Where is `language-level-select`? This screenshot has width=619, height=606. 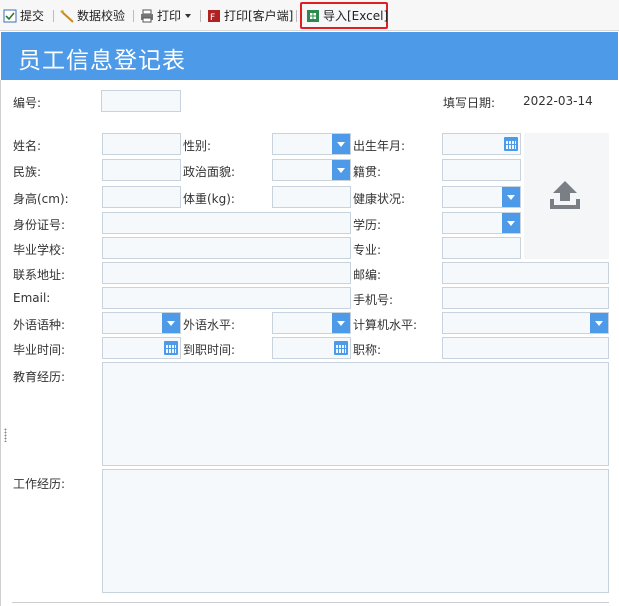 language-level-select is located at coordinates (311, 323).